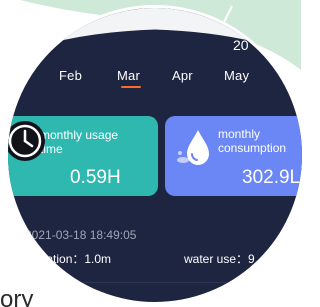  Describe the element at coordinates (26, 141) in the screenshot. I see `clock-icon` at that location.